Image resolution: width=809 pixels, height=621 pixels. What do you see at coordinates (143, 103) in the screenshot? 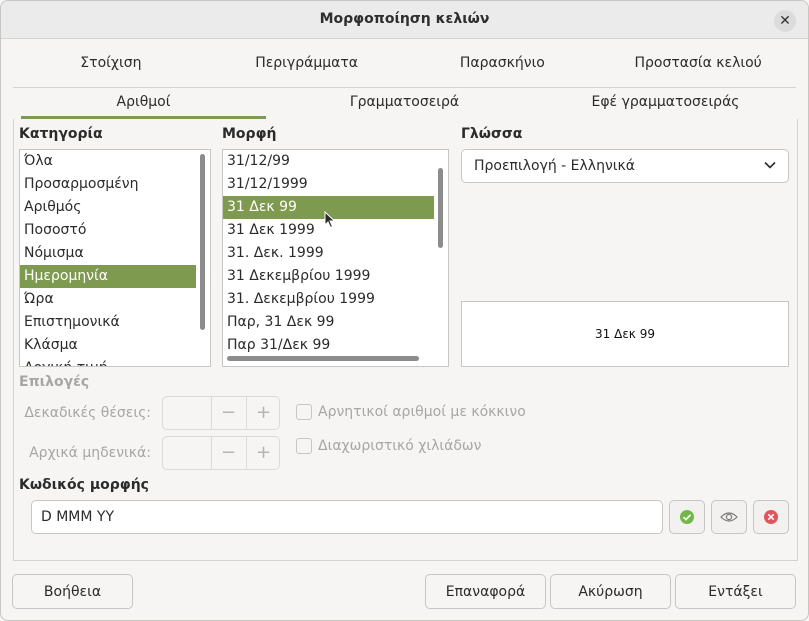
I see `tab-numbers: Αριθμοί` at bounding box center [143, 103].